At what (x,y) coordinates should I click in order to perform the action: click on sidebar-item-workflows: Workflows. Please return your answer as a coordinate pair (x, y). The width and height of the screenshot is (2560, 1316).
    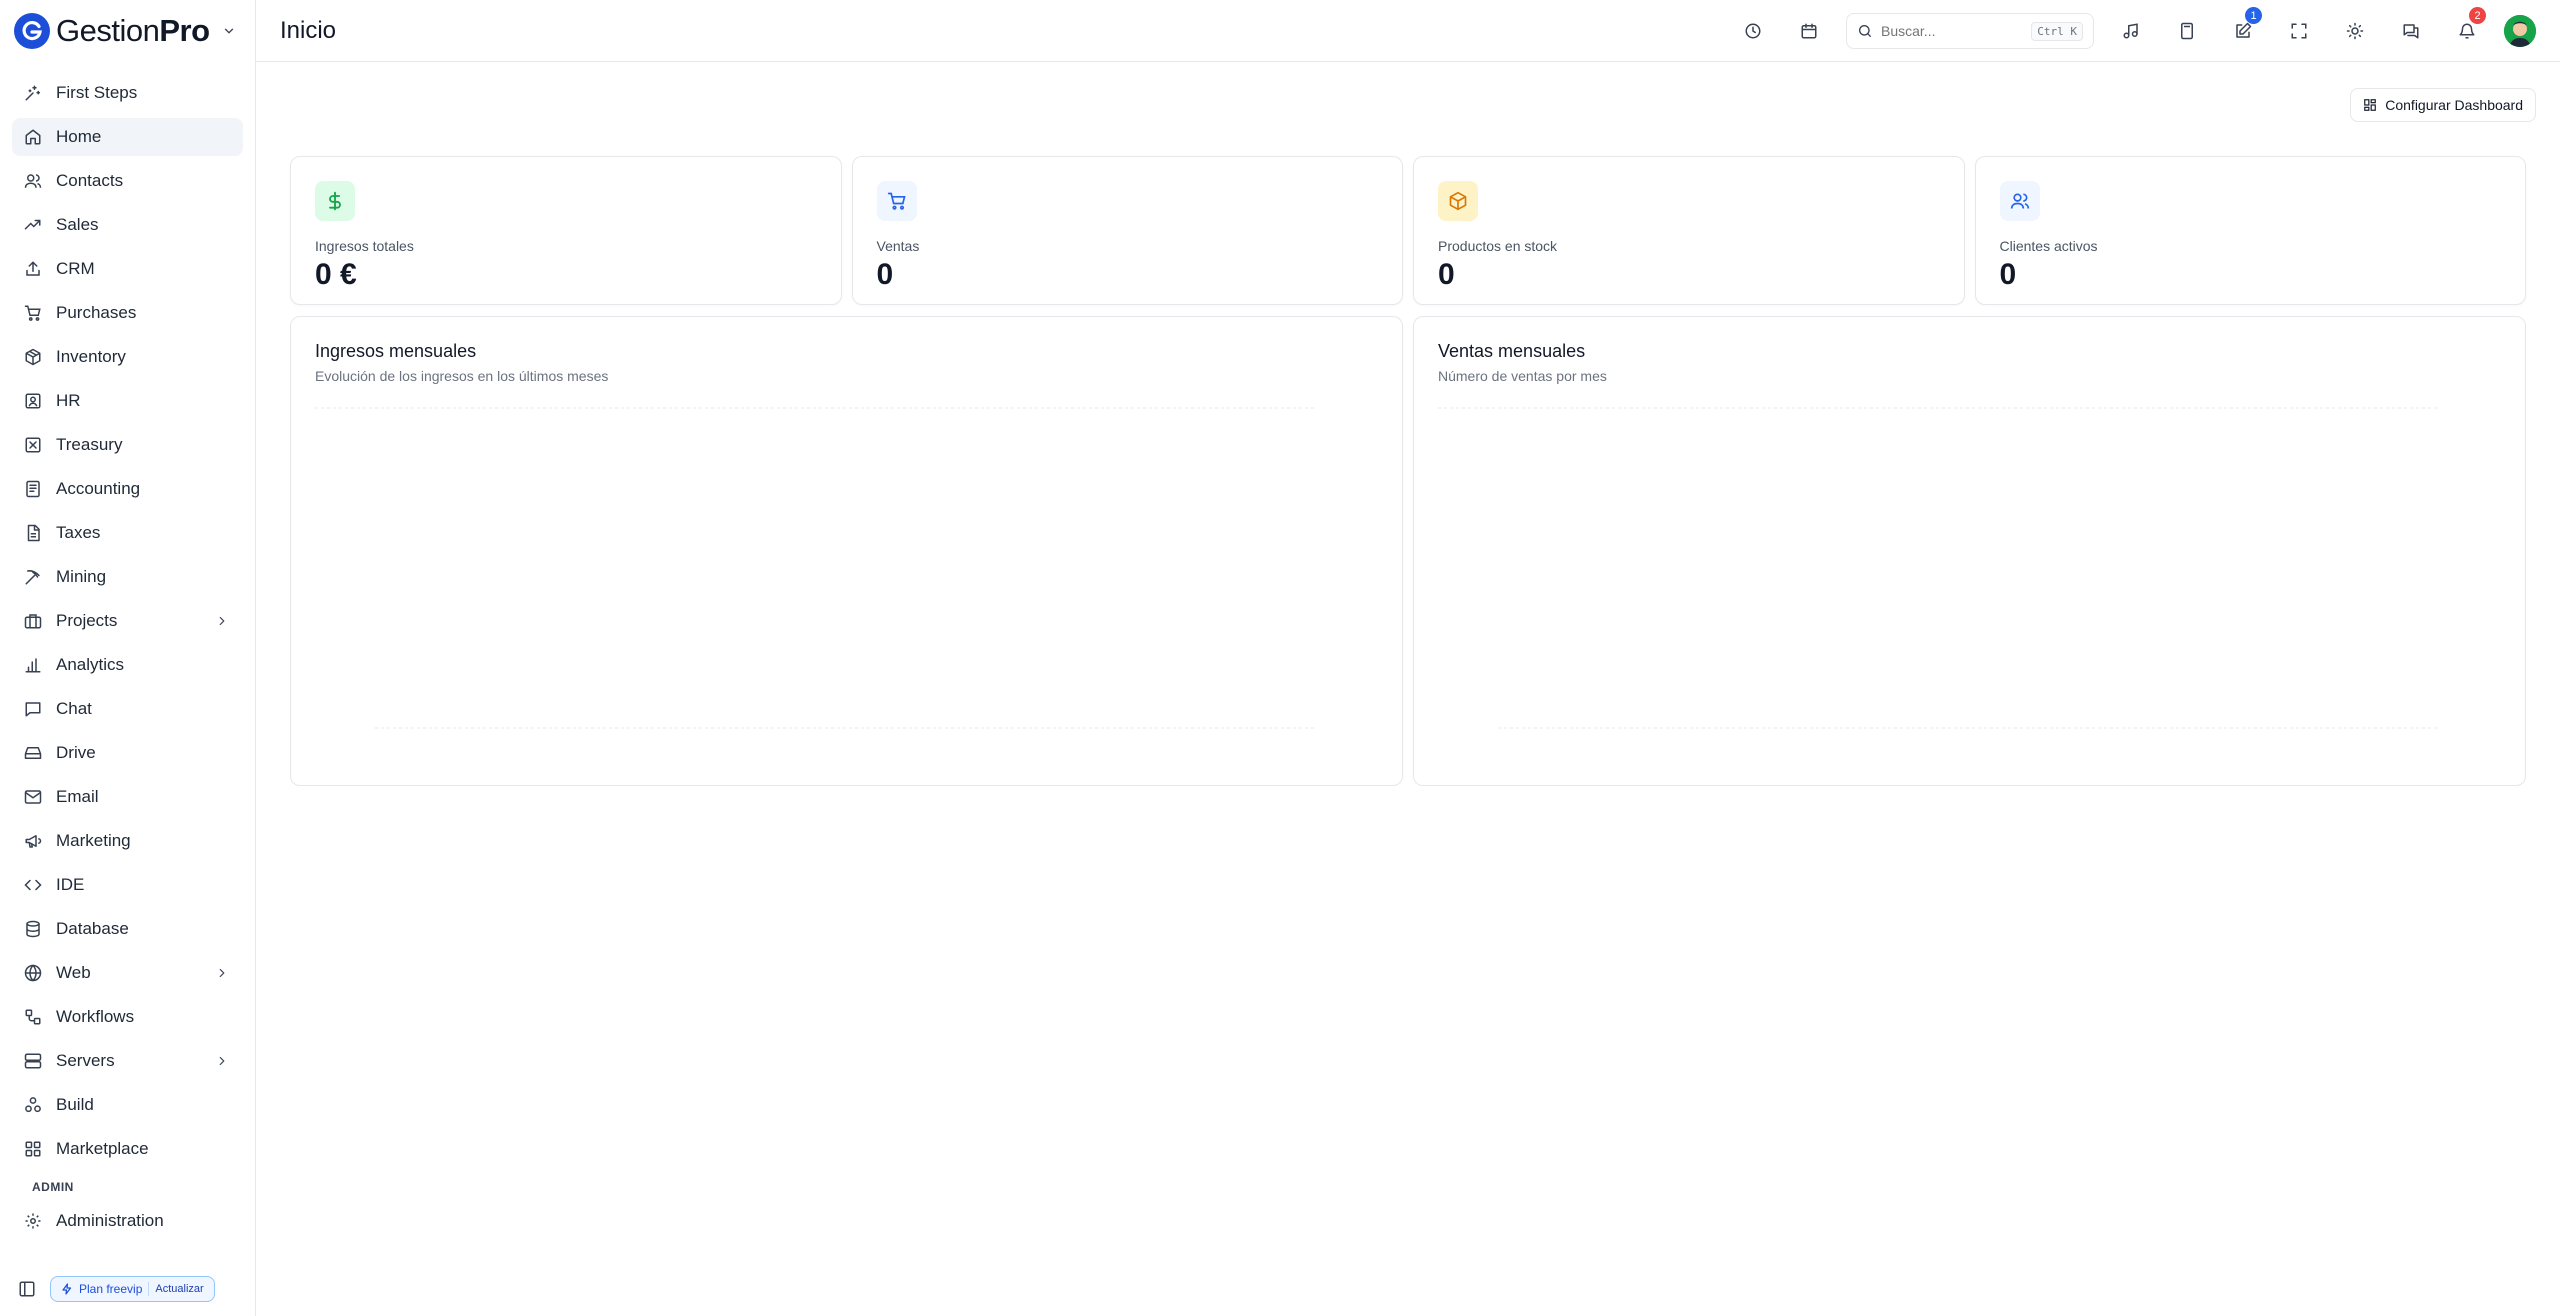
    Looking at the image, I should click on (127, 1017).